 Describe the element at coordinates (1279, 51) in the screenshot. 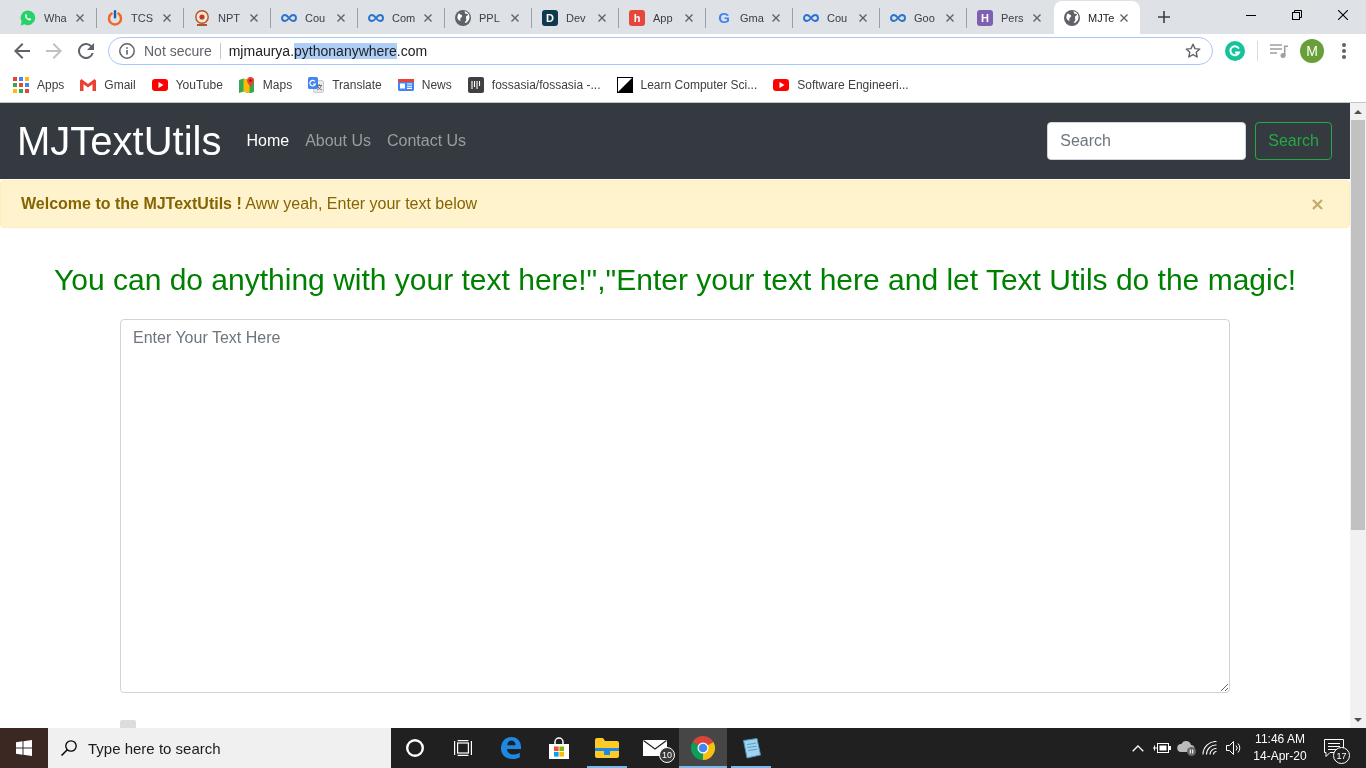

I see `playlist-icon` at that location.